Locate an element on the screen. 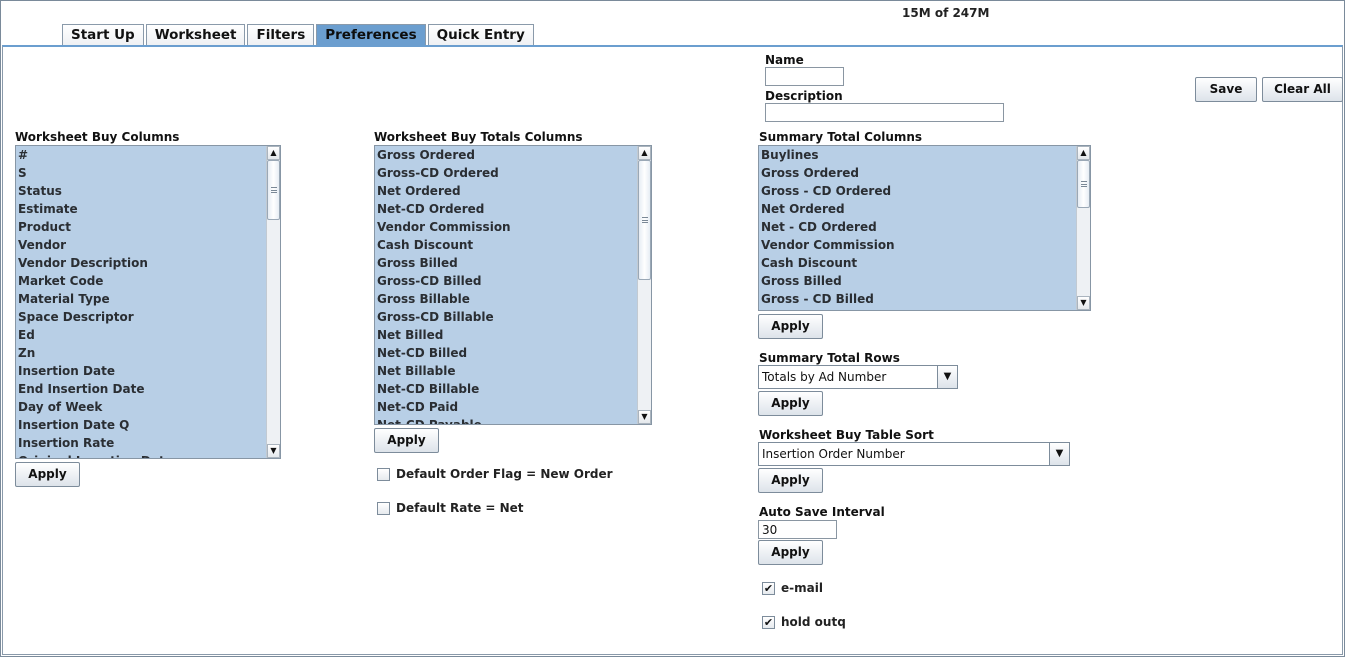 The width and height of the screenshot is (1345, 657). buy-columns-label: Worksheet Buy Columns is located at coordinates (97, 137).